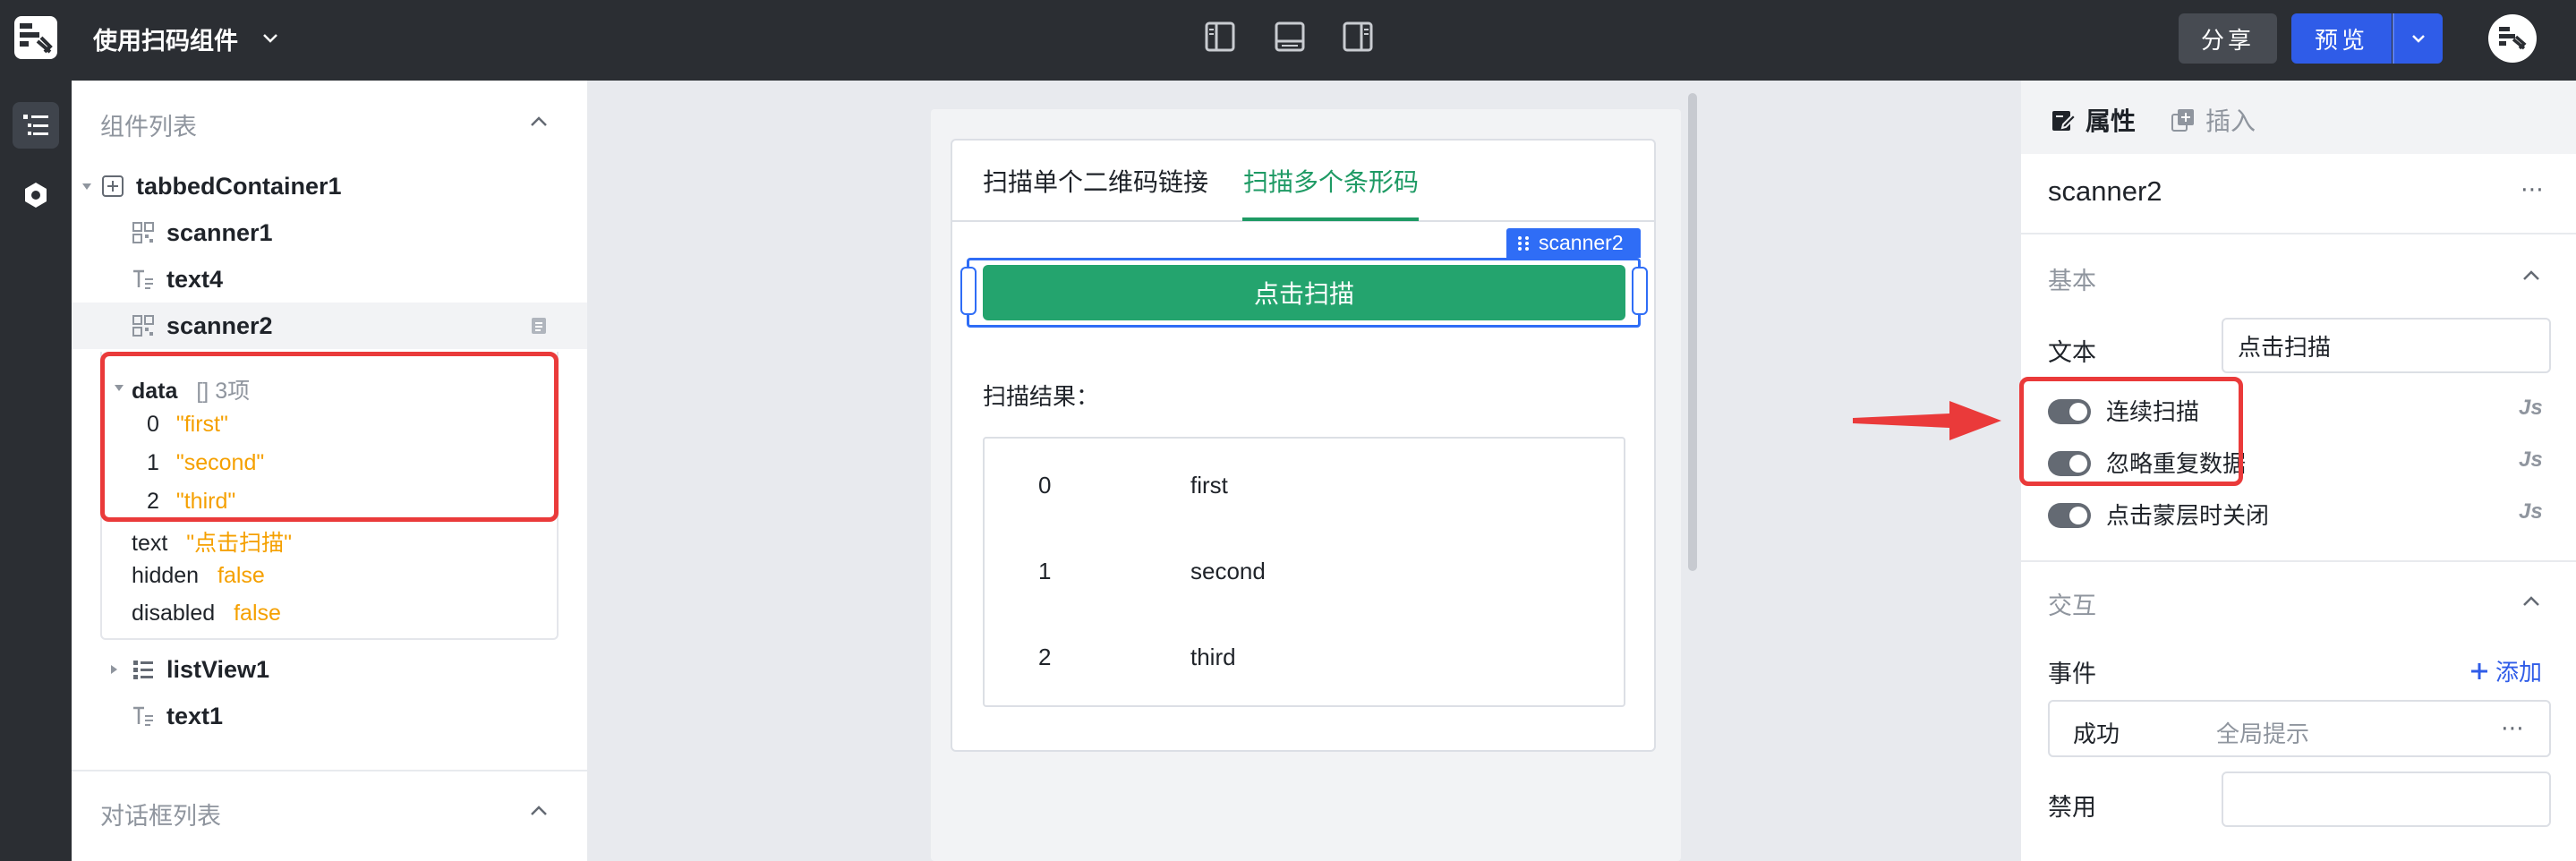 This screenshot has height=861, width=2576. I want to click on drag-handle-icon, so click(1523, 243).